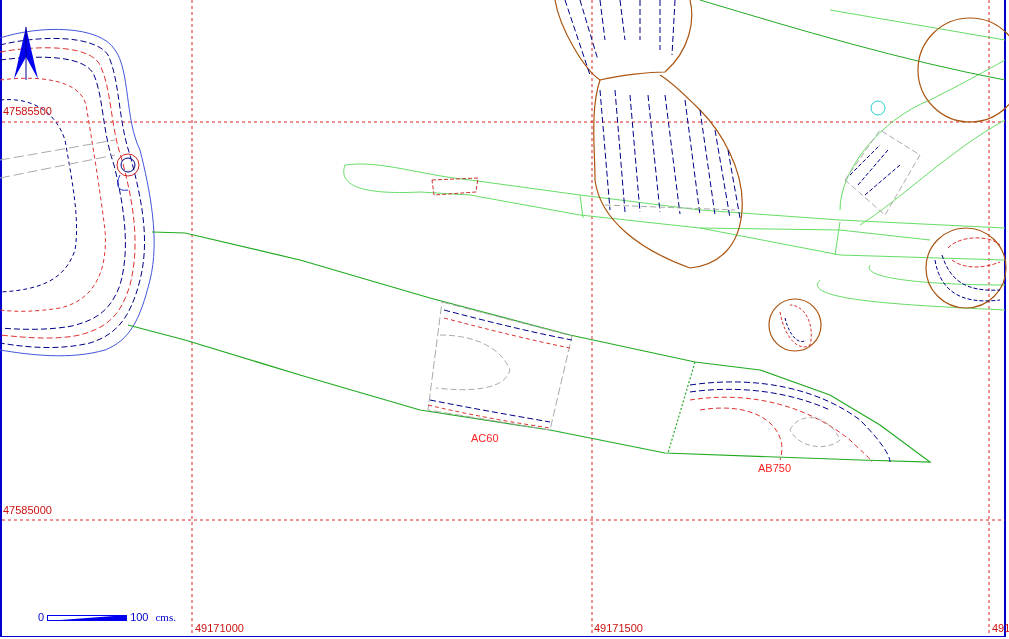  Describe the element at coordinates (139, 617) in the screenshot. I see `scale-end-label: 100` at that location.